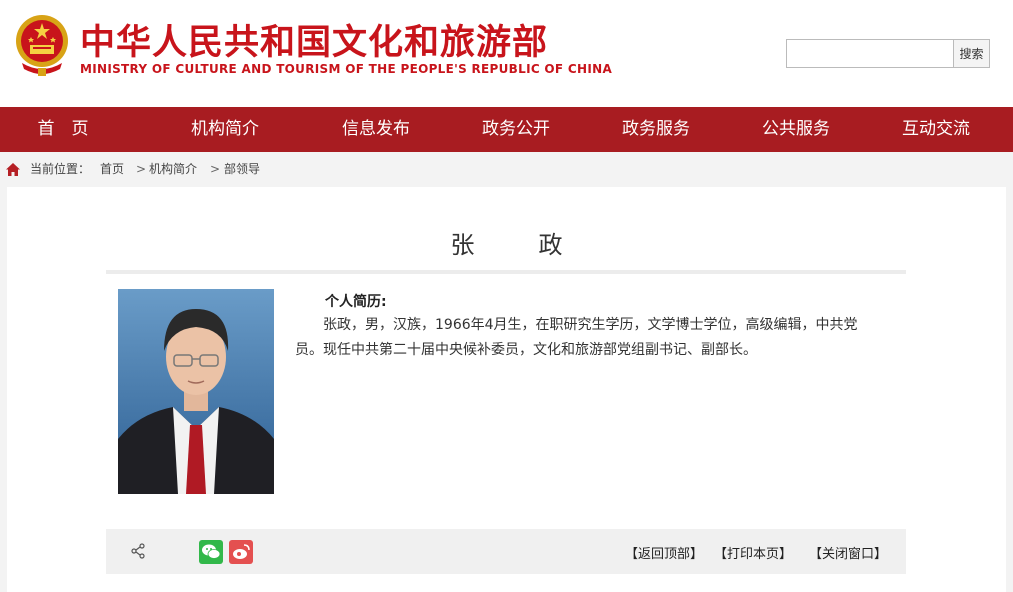 Image resolution: width=1013 pixels, height=592 pixels. What do you see at coordinates (211, 552) in the screenshot?
I see `wechat-icon` at bounding box center [211, 552].